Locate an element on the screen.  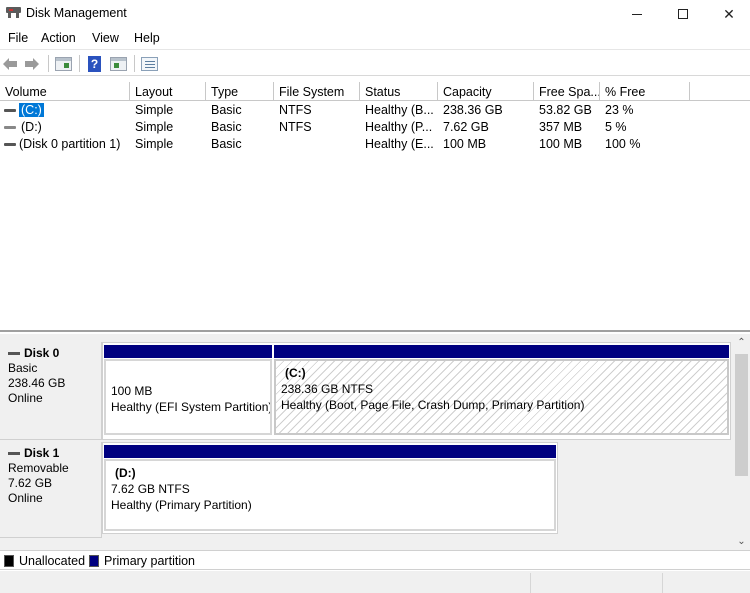
show-hide-console-tree-button is located at coordinates (64, 63).